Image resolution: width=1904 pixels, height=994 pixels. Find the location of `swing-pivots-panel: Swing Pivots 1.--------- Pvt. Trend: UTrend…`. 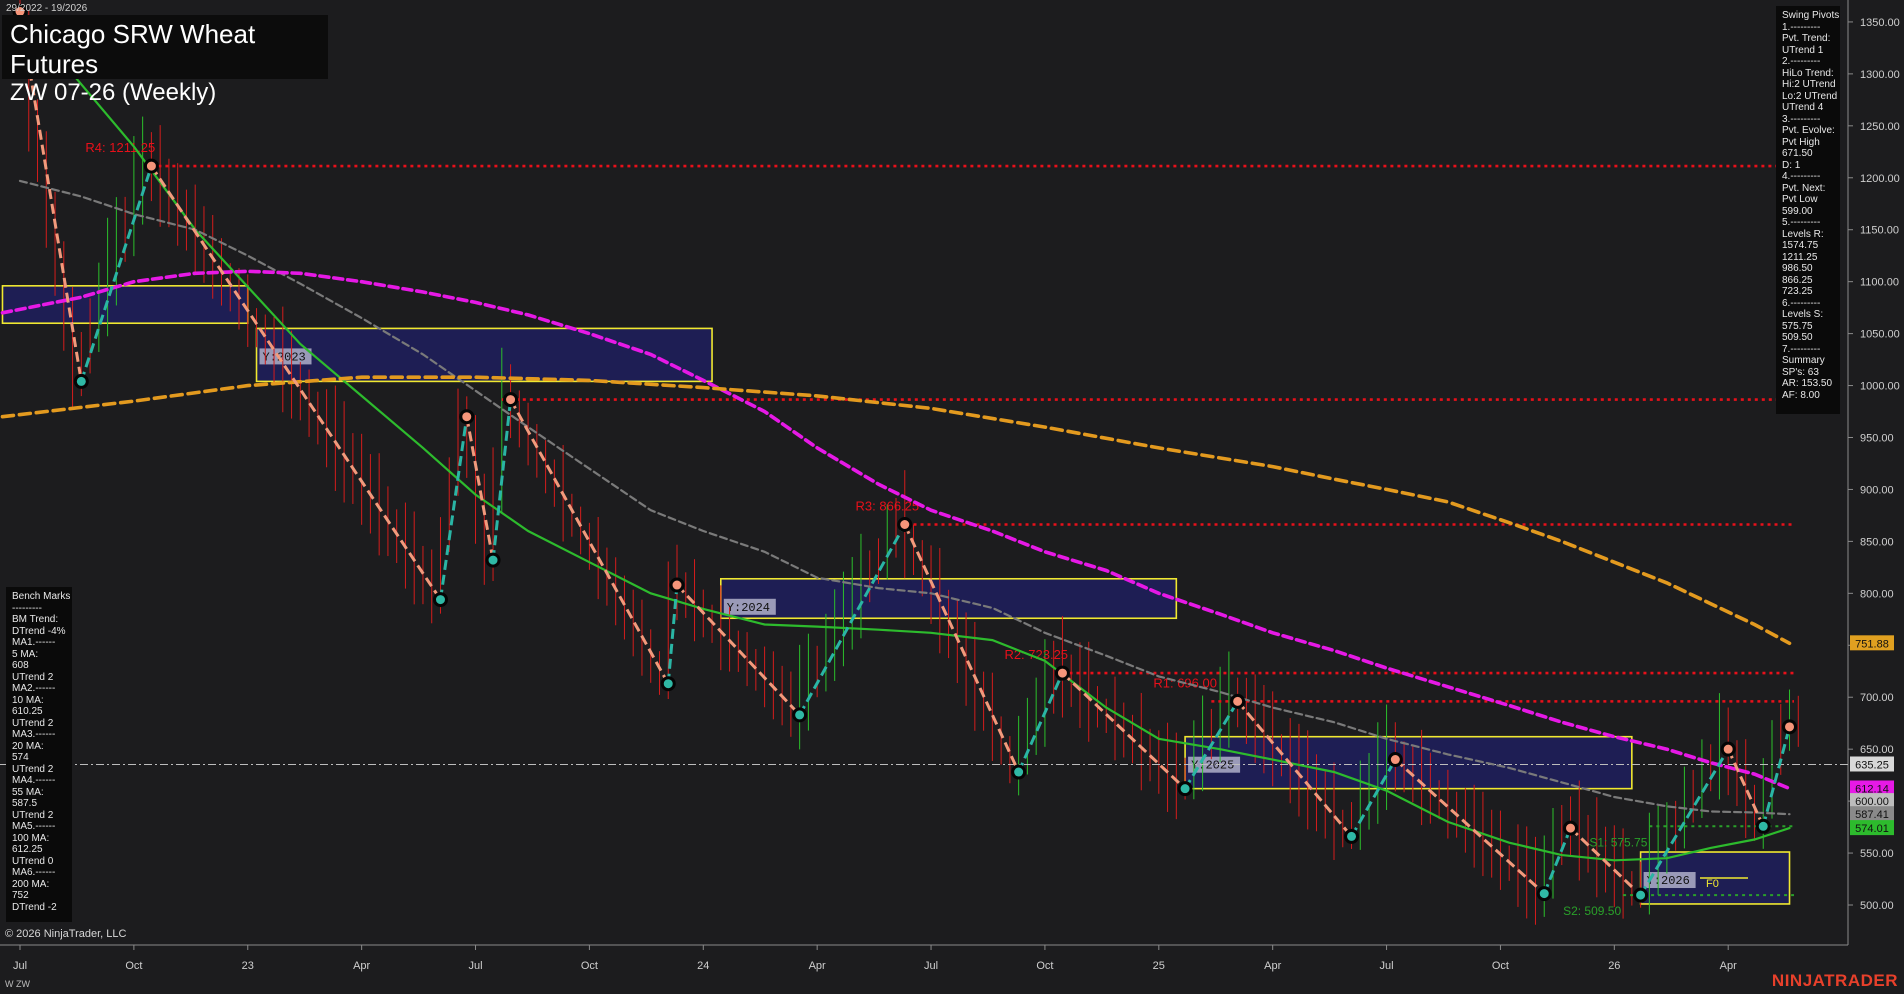

swing-pivots-panel: Swing Pivots 1.--------- Pvt. Trend: UTrend… is located at coordinates (1808, 210).